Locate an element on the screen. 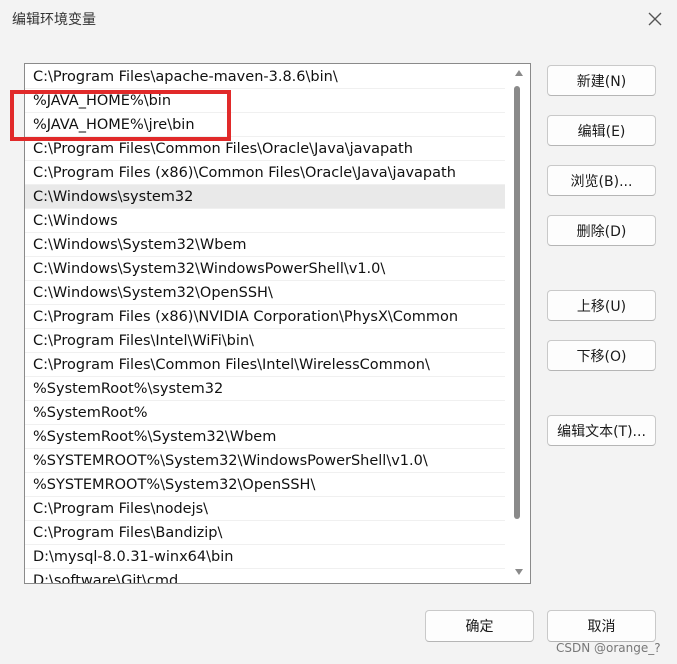  path-list-item: %JAVA_HOME%\bin is located at coordinates (265, 101).